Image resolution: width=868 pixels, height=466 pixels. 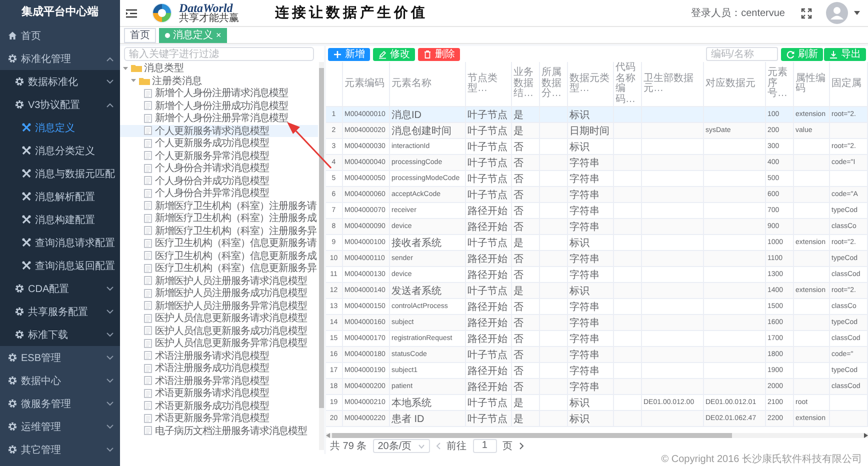 What do you see at coordinates (140, 35) in the screenshot?
I see `tab: 首页` at bounding box center [140, 35].